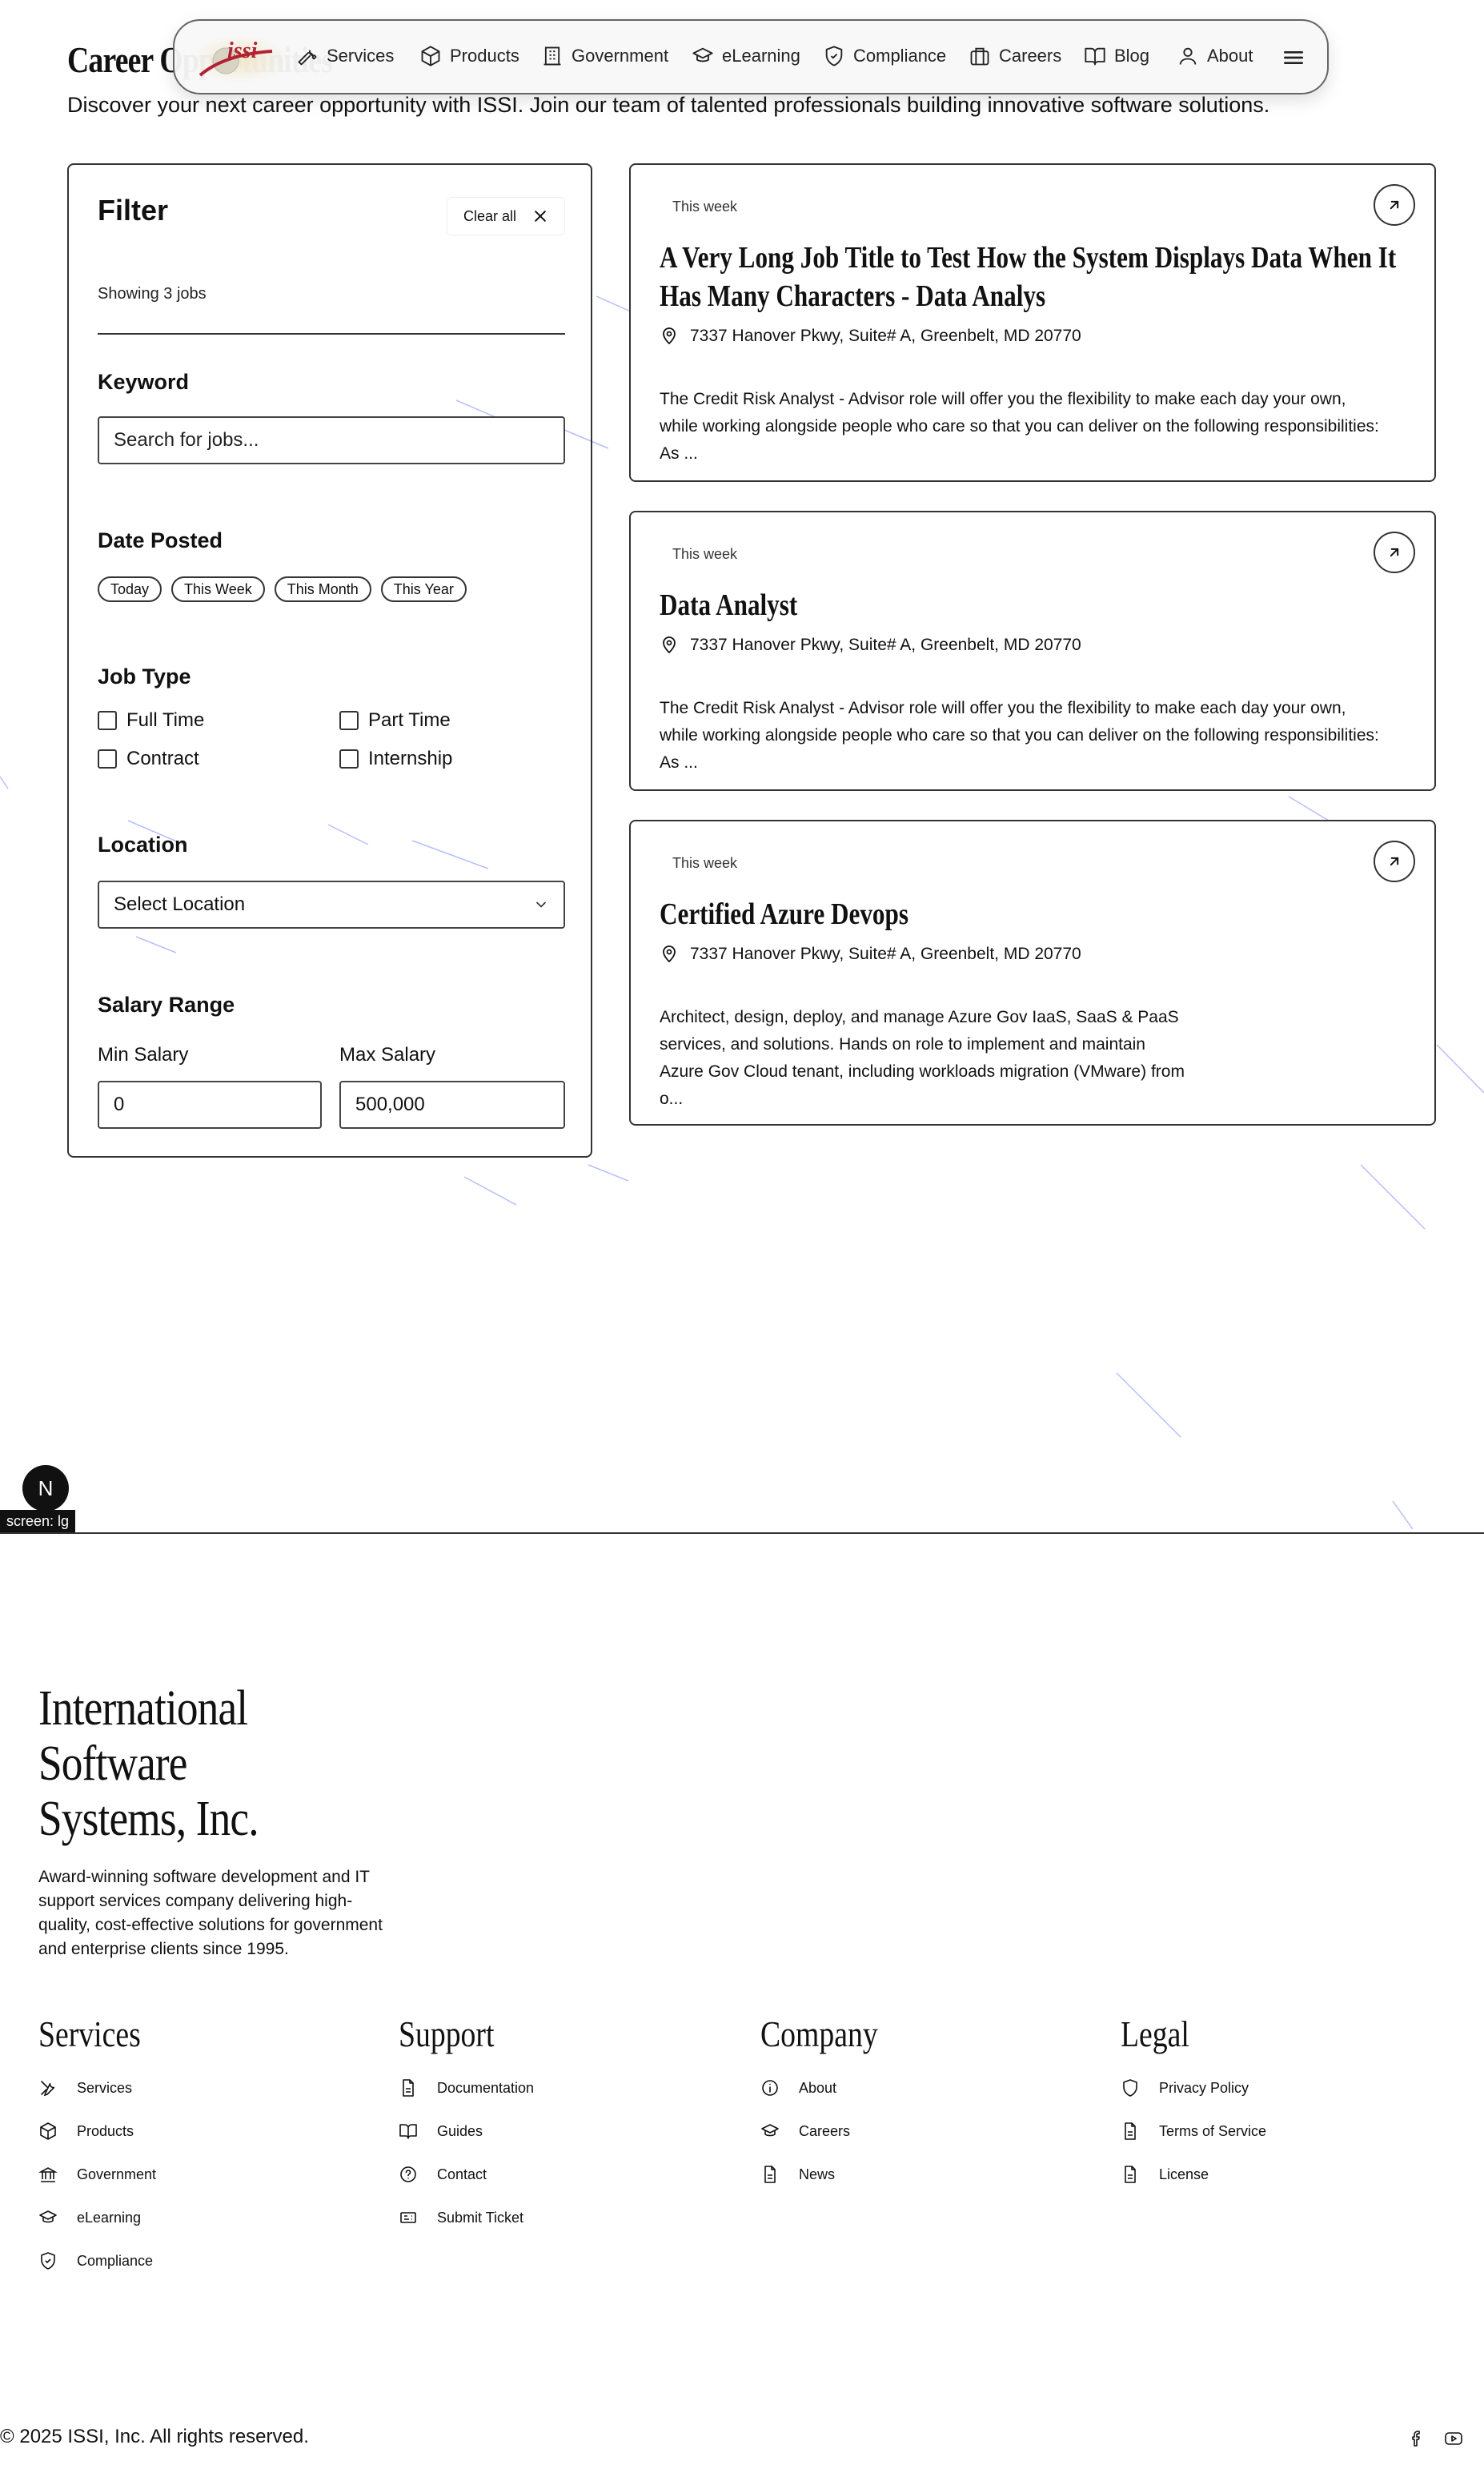 This screenshot has width=1484, height=2485. Describe the element at coordinates (452, 1105) in the screenshot. I see `max-salary-input` at that location.